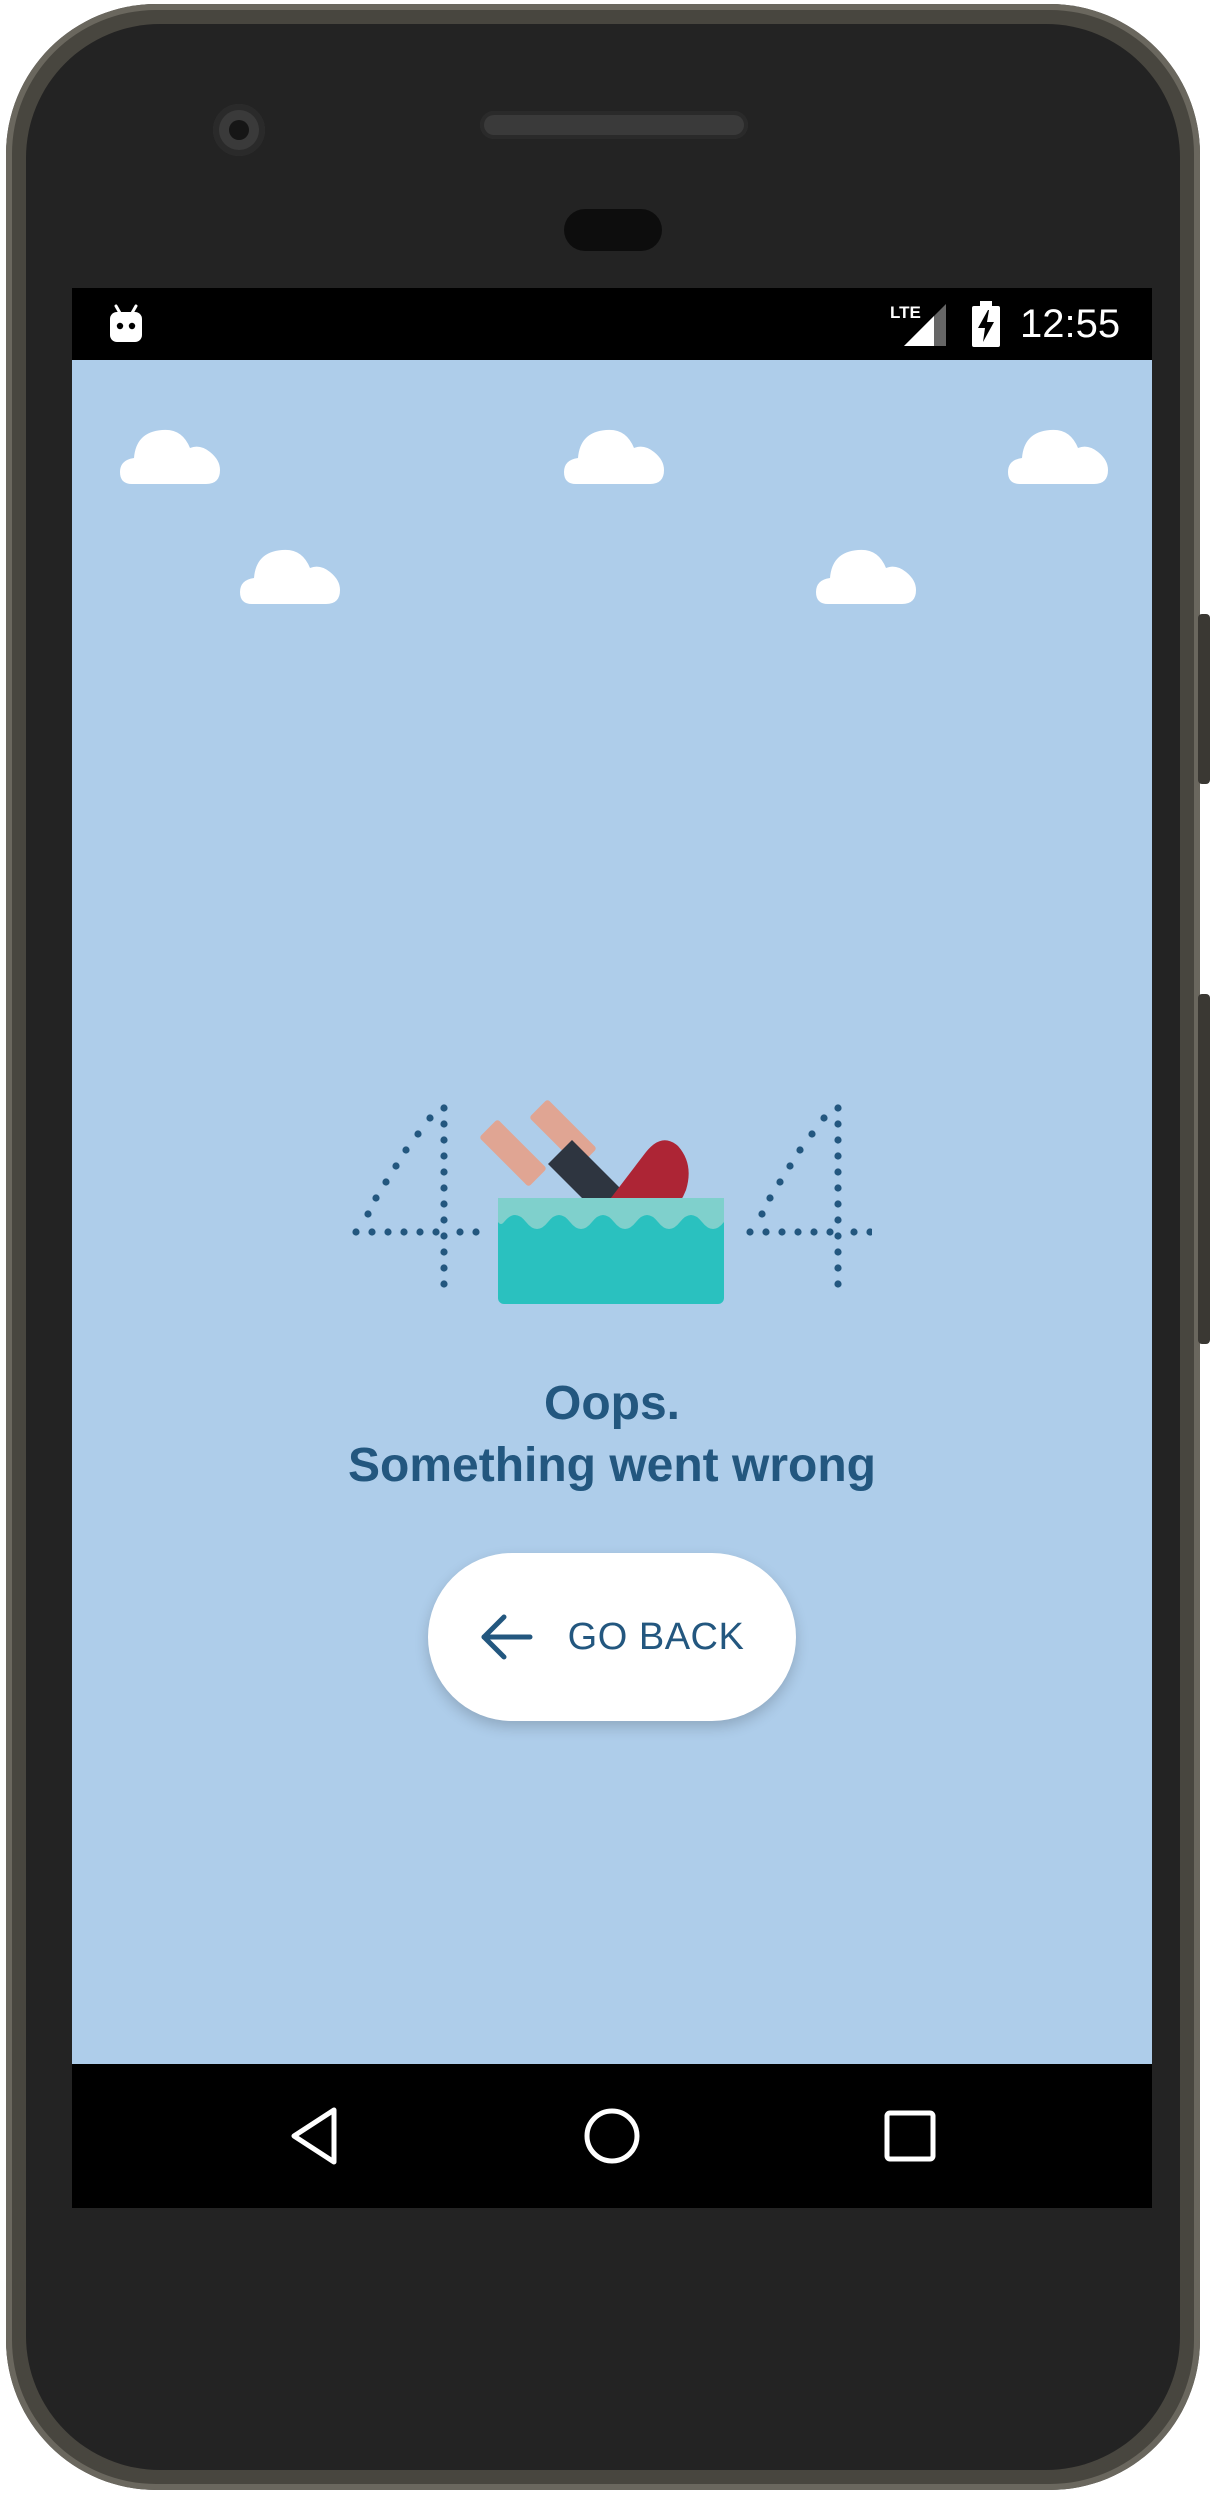 This screenshot has width=1224, height=2498. Describe the element at coordinates (239, 130) in the screenshot. I see `front-camera` at that location.